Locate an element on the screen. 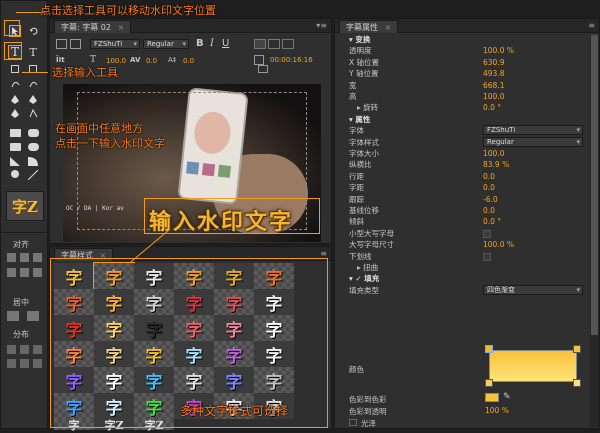 This screenshot has height=433, width=600. titler-tabbar: 字幕: 字幕 02 × ▾≡ is located at coordinates (190, 26).